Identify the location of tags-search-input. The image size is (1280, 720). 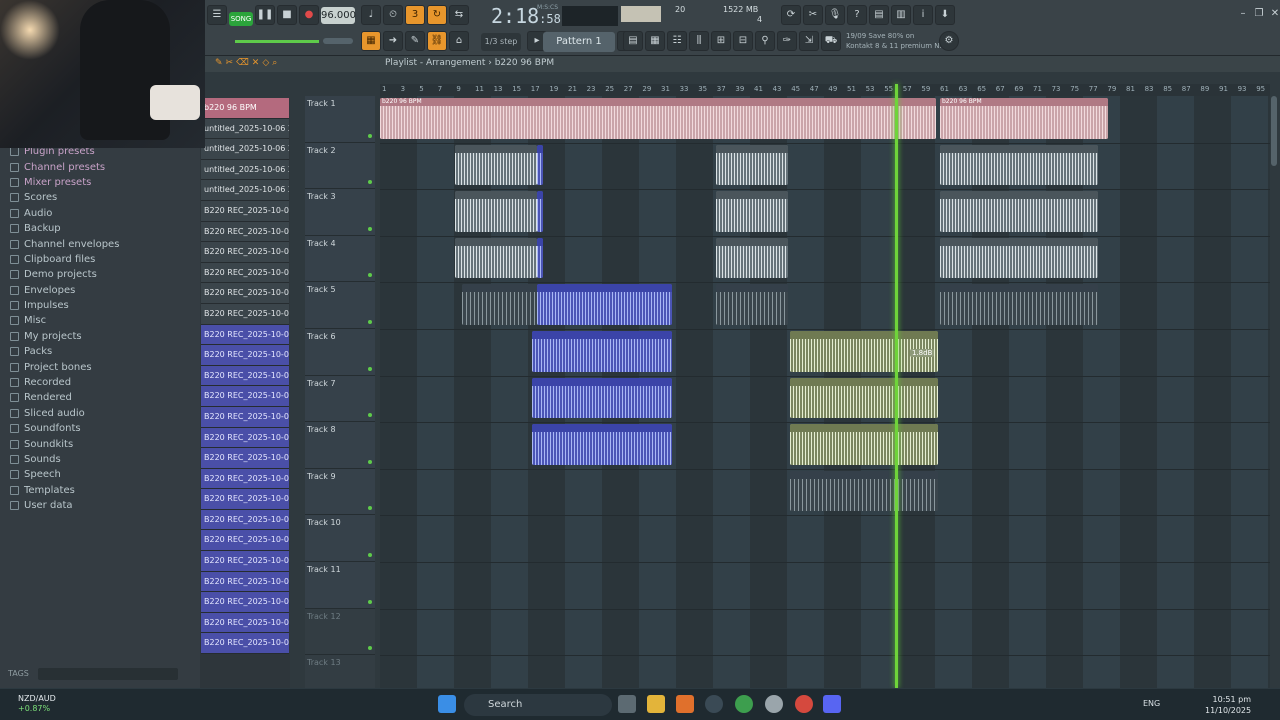
(108, 674).